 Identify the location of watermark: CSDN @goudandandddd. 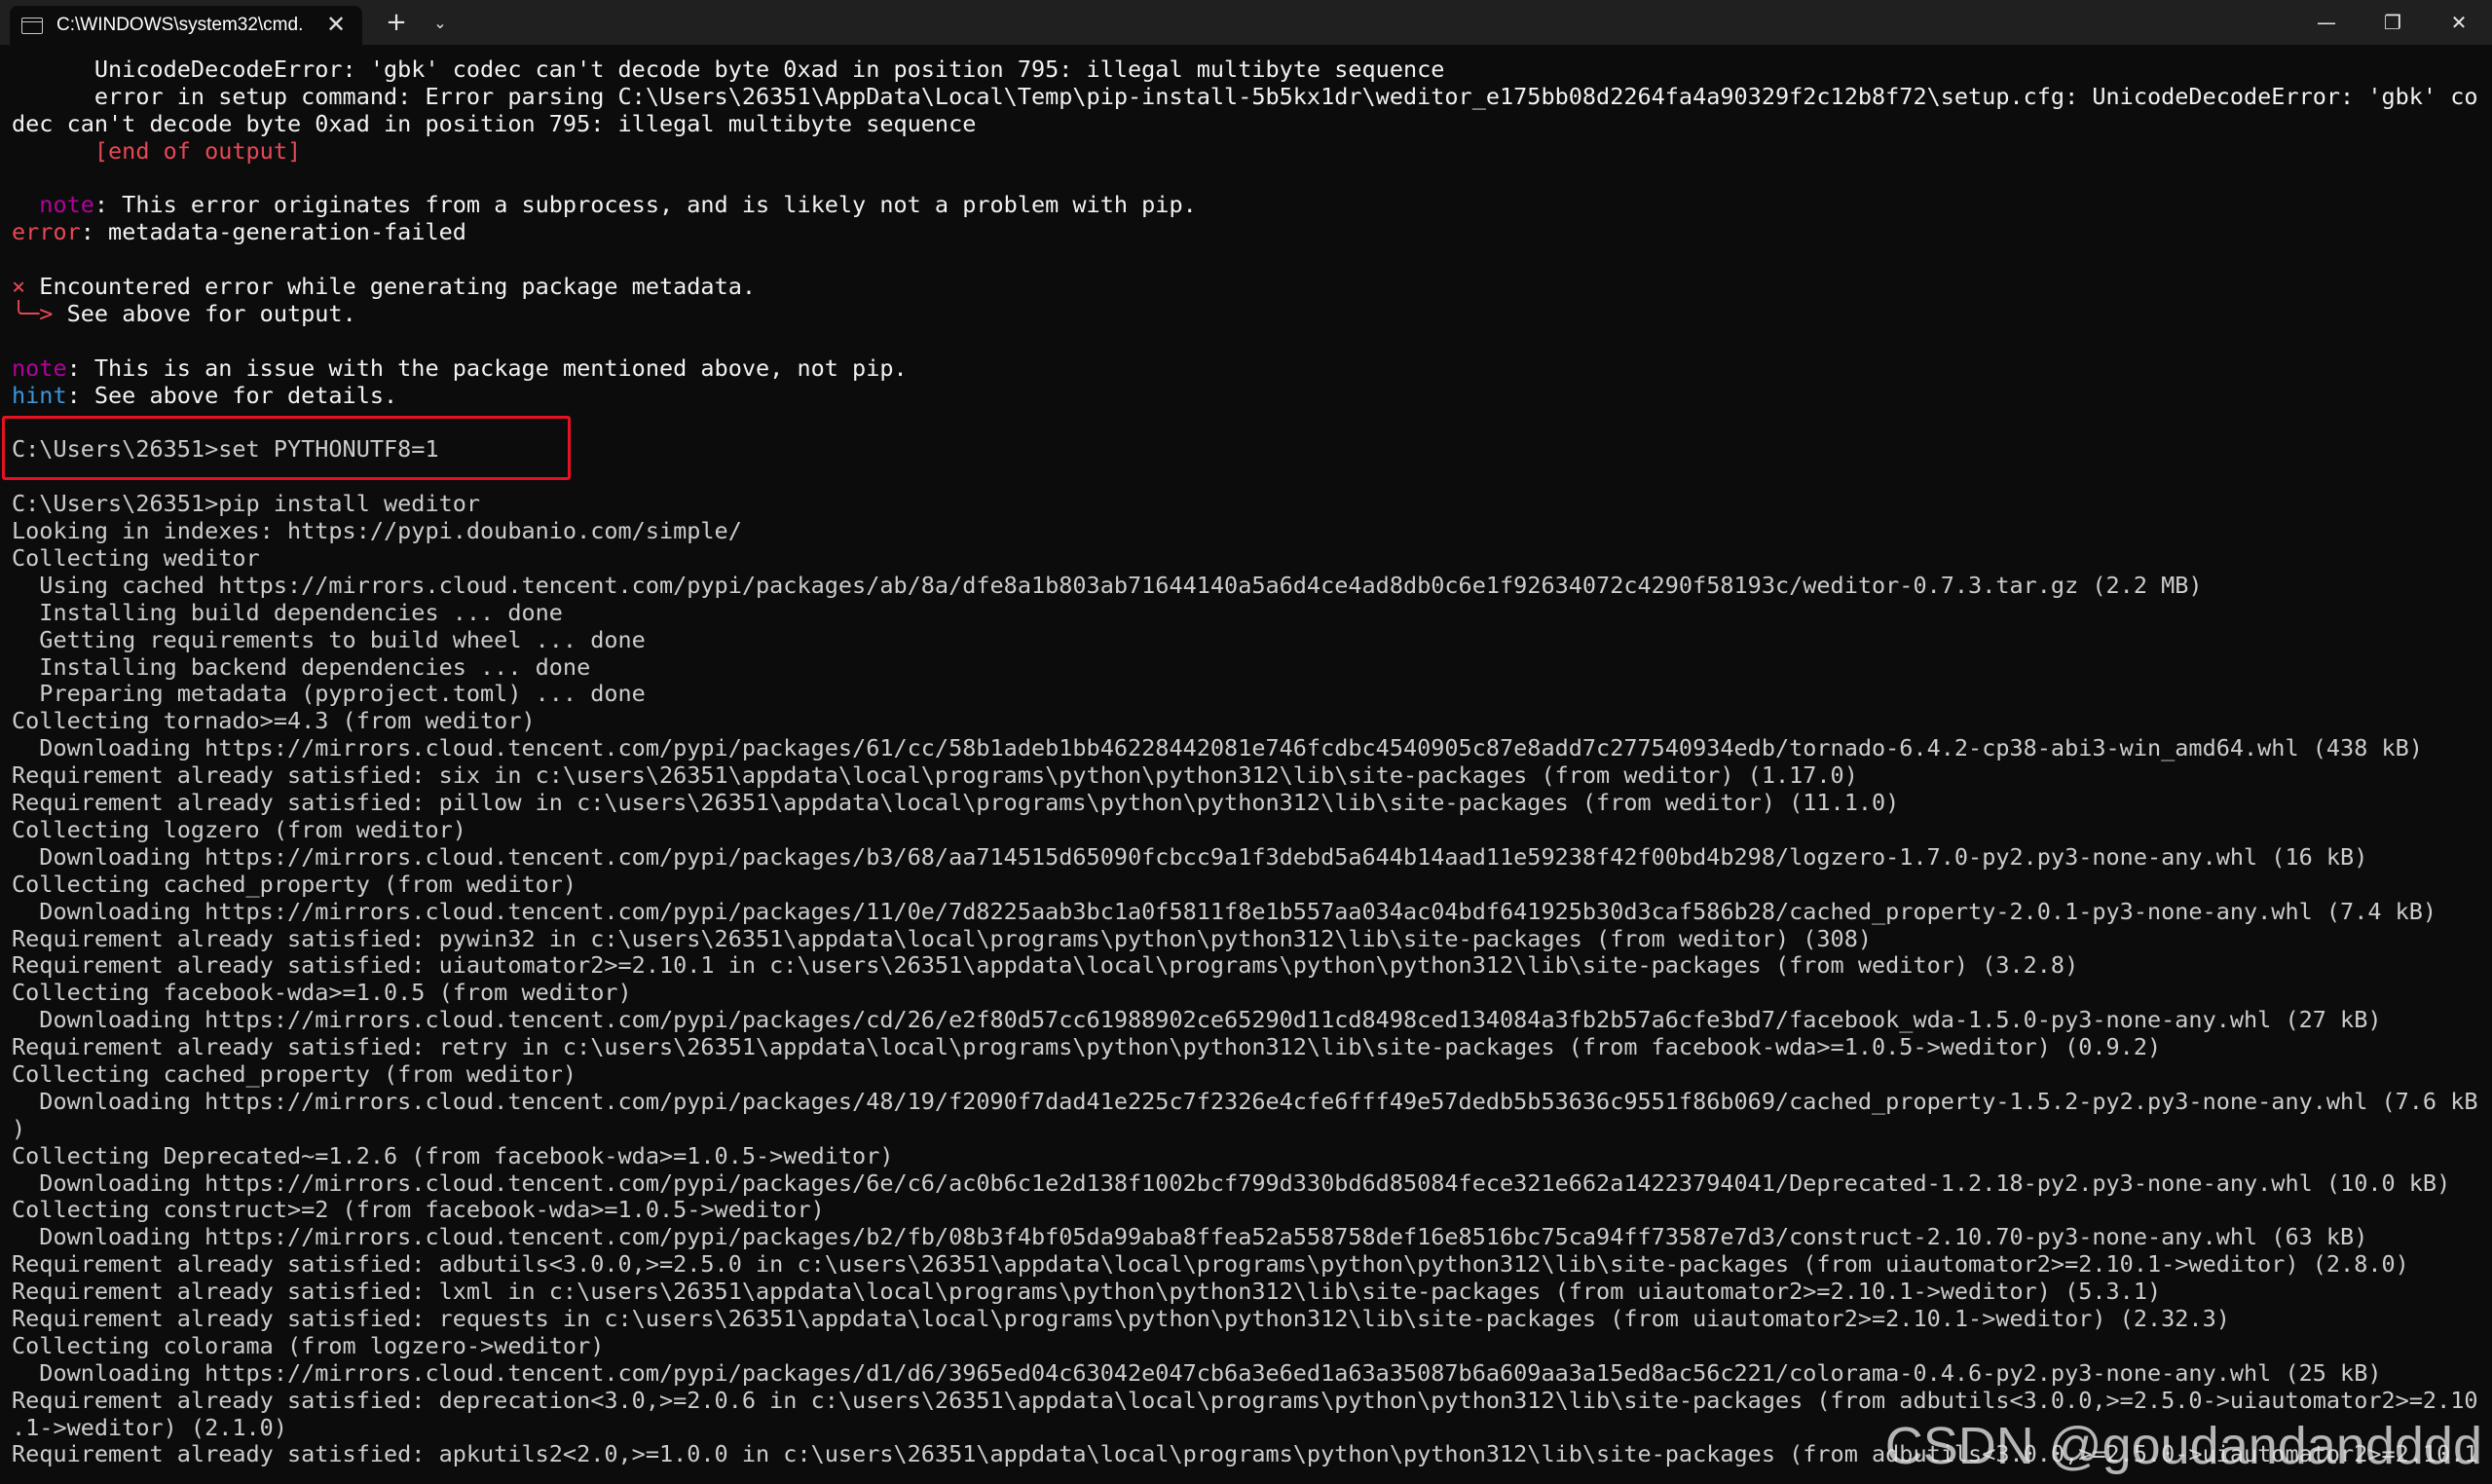
(2183, 1446).